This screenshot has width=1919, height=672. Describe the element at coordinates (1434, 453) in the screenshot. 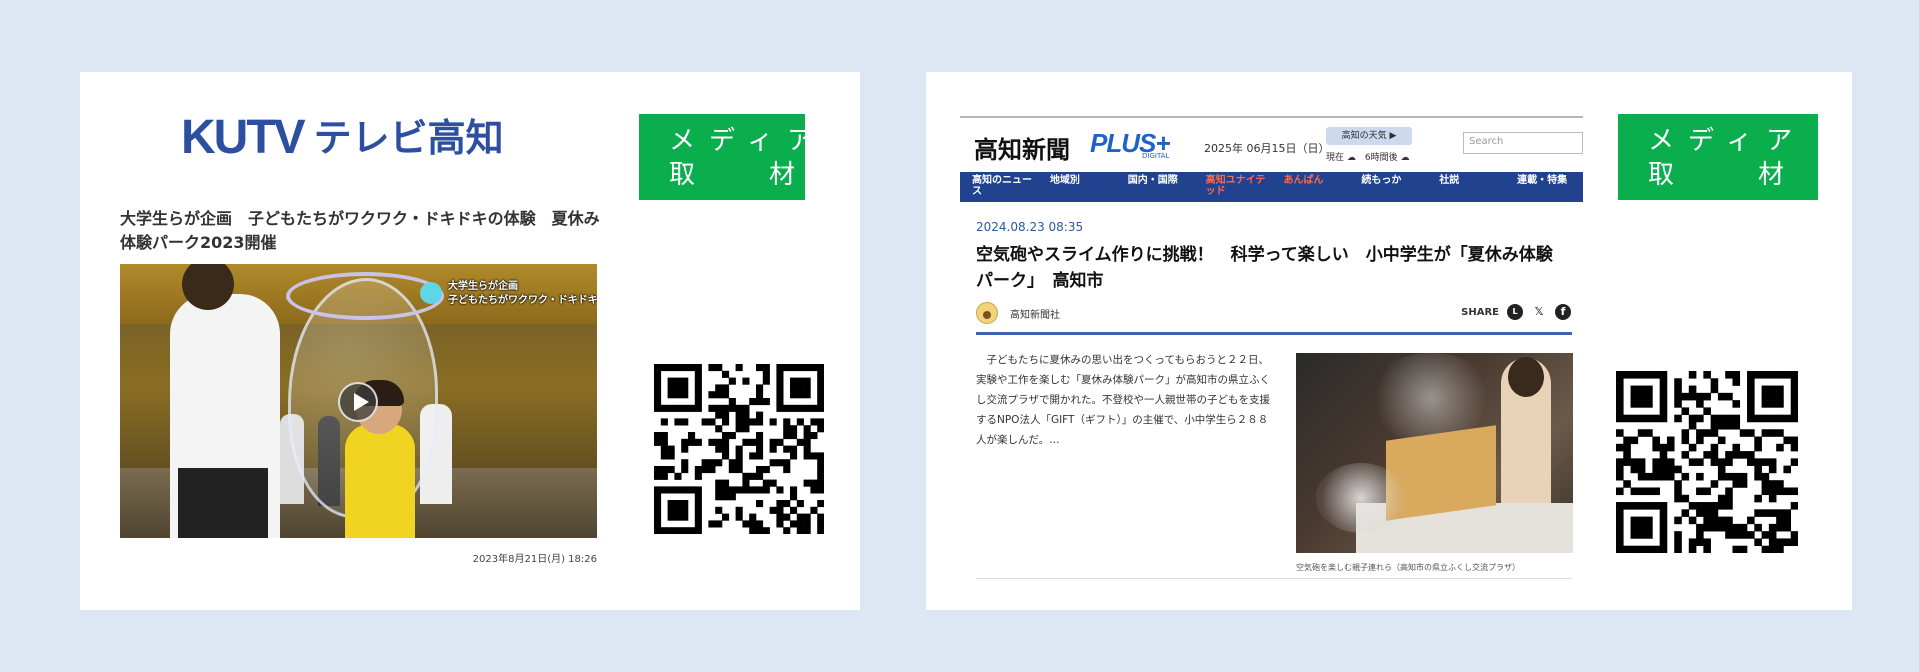

I see `article-photo` at that location.